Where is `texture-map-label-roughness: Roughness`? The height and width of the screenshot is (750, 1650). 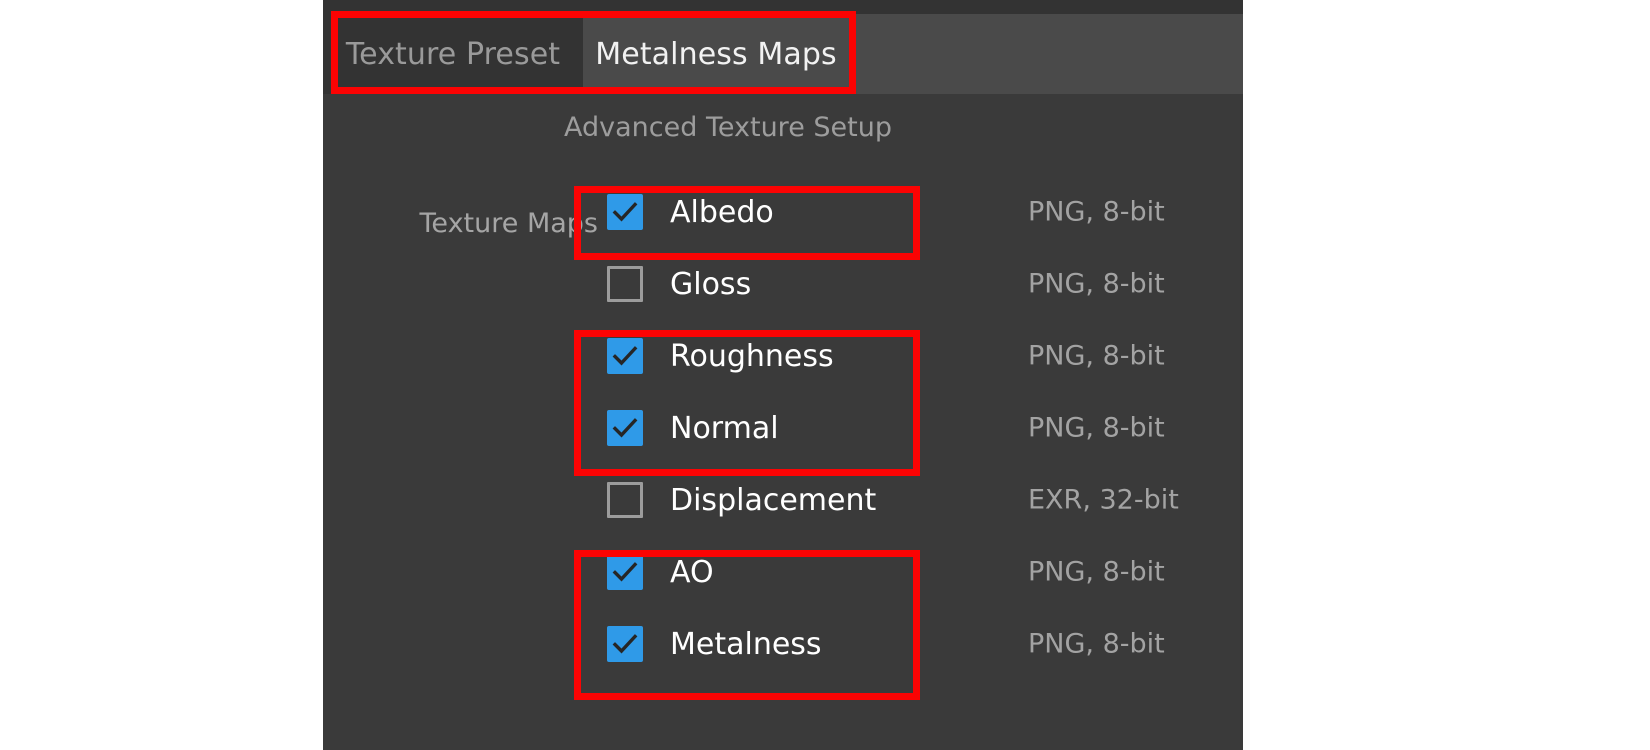
texture-map-label-roughness: Roughness is located at coordinates (752, 356).